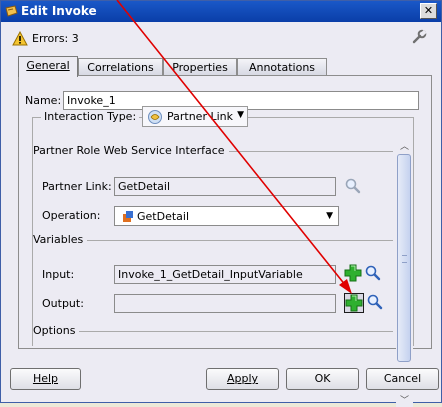 Image resolution: width=442 pixels, height=407 pixels. Describe the element at coordinates (58, 274) in the screenshot. I see `input-label: Input:` at that location.